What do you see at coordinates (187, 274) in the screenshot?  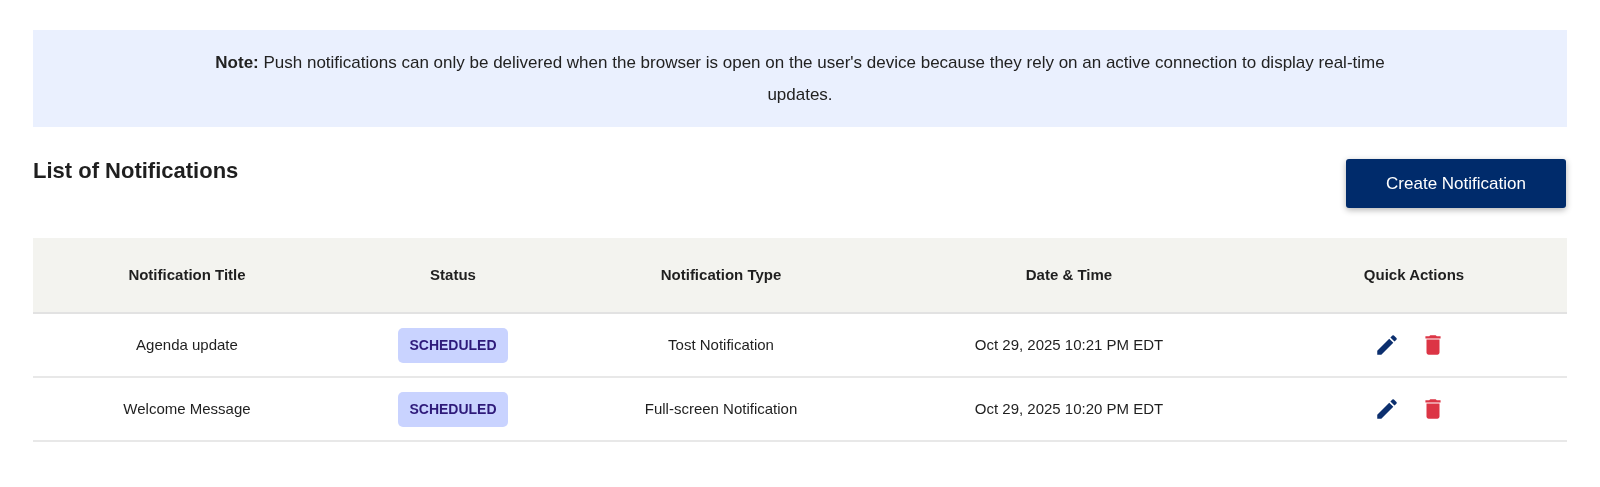 I see `column-header: Notification Title` at bounding box center [187, 274].